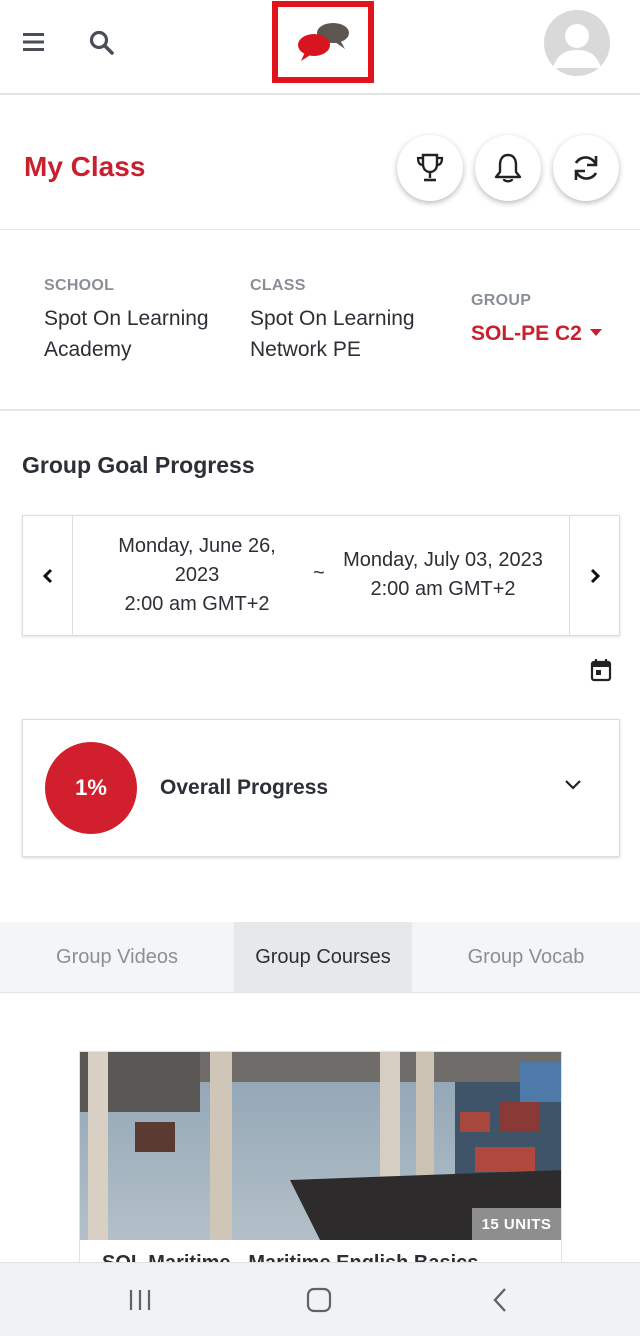  I want to click on bell-icon, so click(508, 168).